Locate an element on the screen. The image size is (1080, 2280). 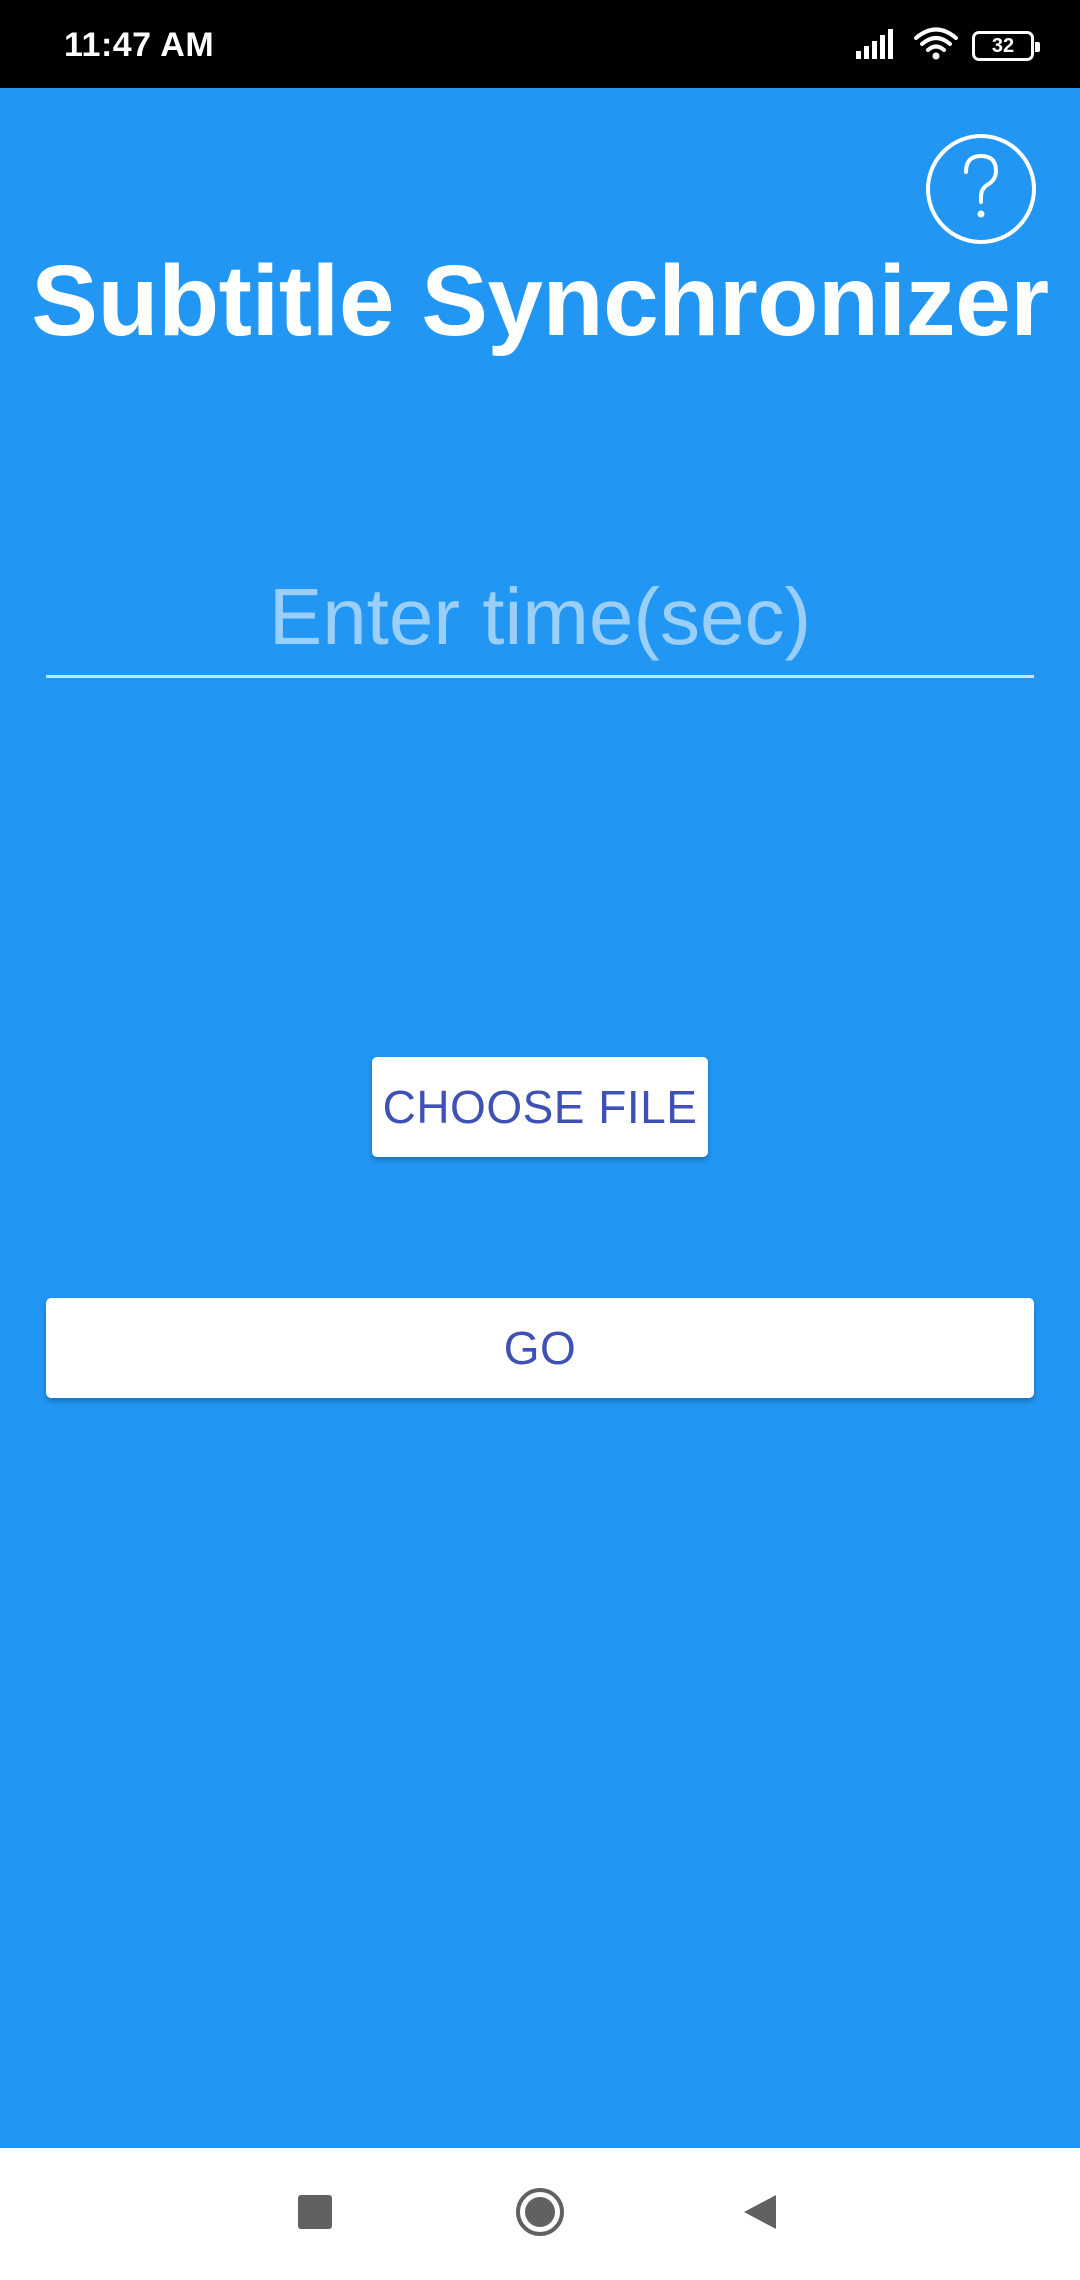
back-button is located at coordinates (760, 2214).